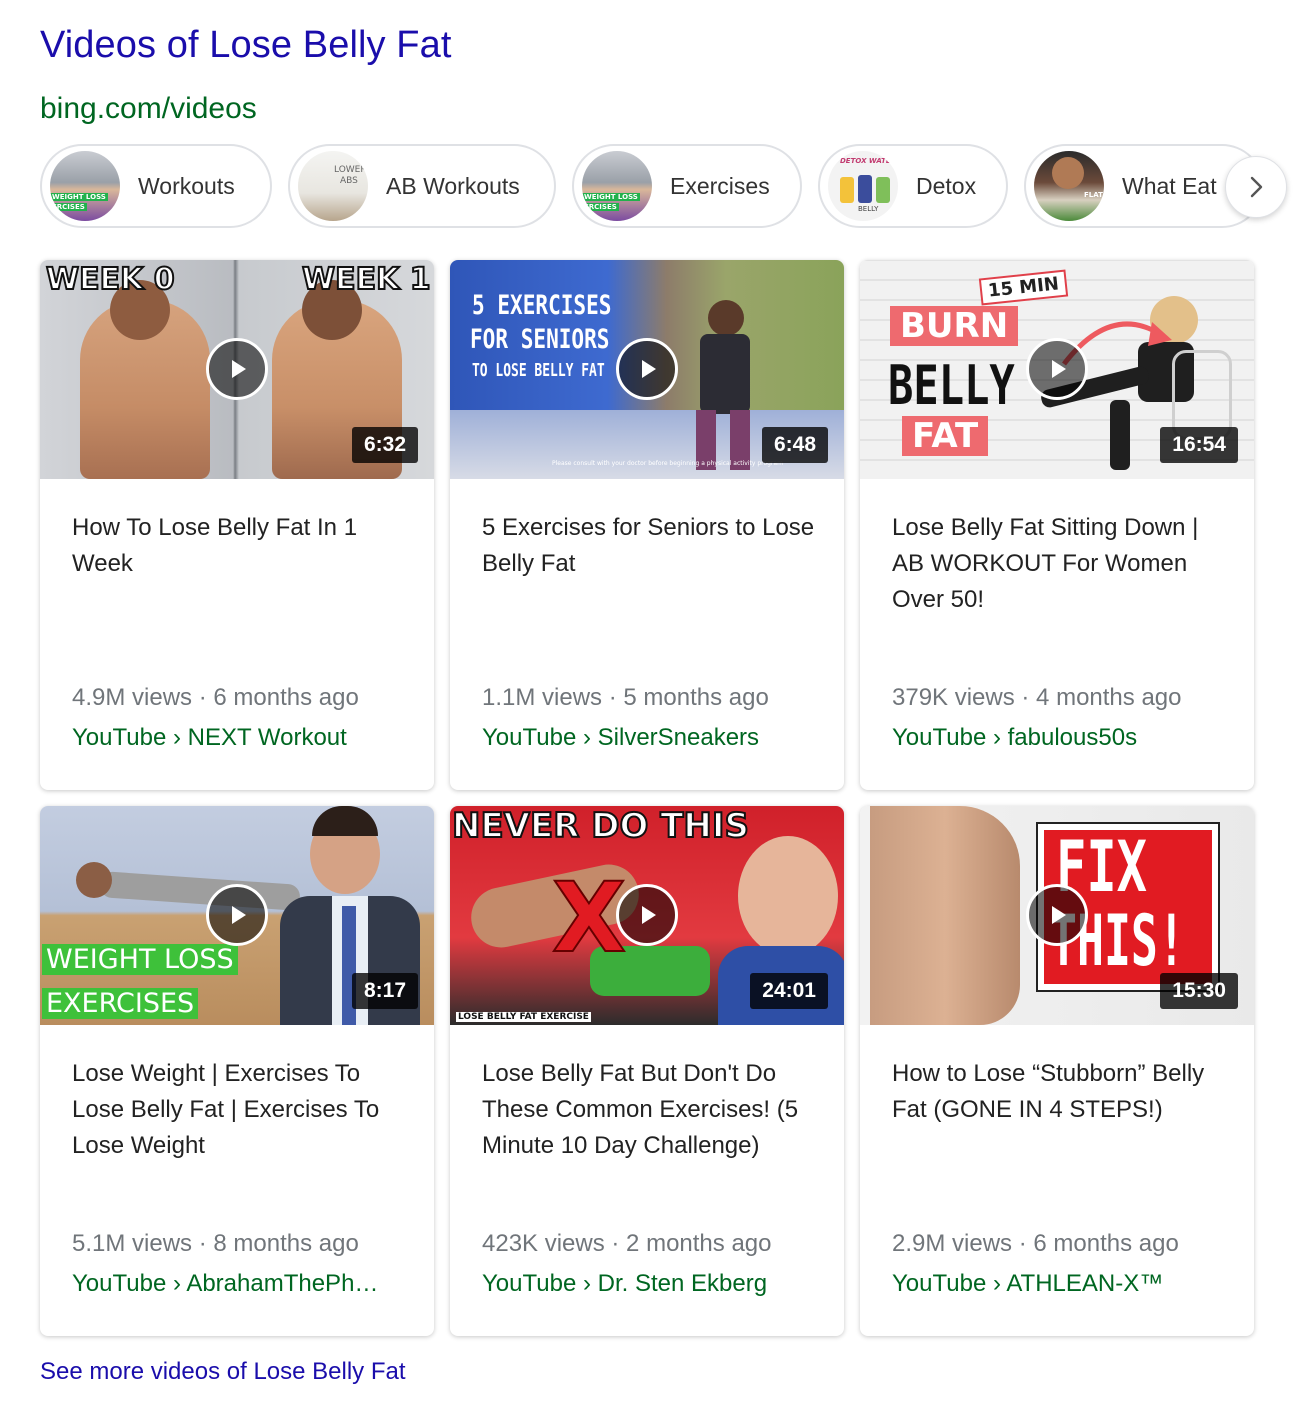 The height and width of the screenshot is (1410, 1296). I want to click on chip-exercises: WEIGHT LOSS ERCISES Exercises, so click(687, 186).